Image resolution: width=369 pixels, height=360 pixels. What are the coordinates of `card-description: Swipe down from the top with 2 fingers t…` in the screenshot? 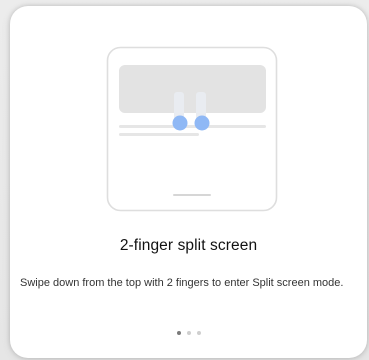 It's located at (182, 283).